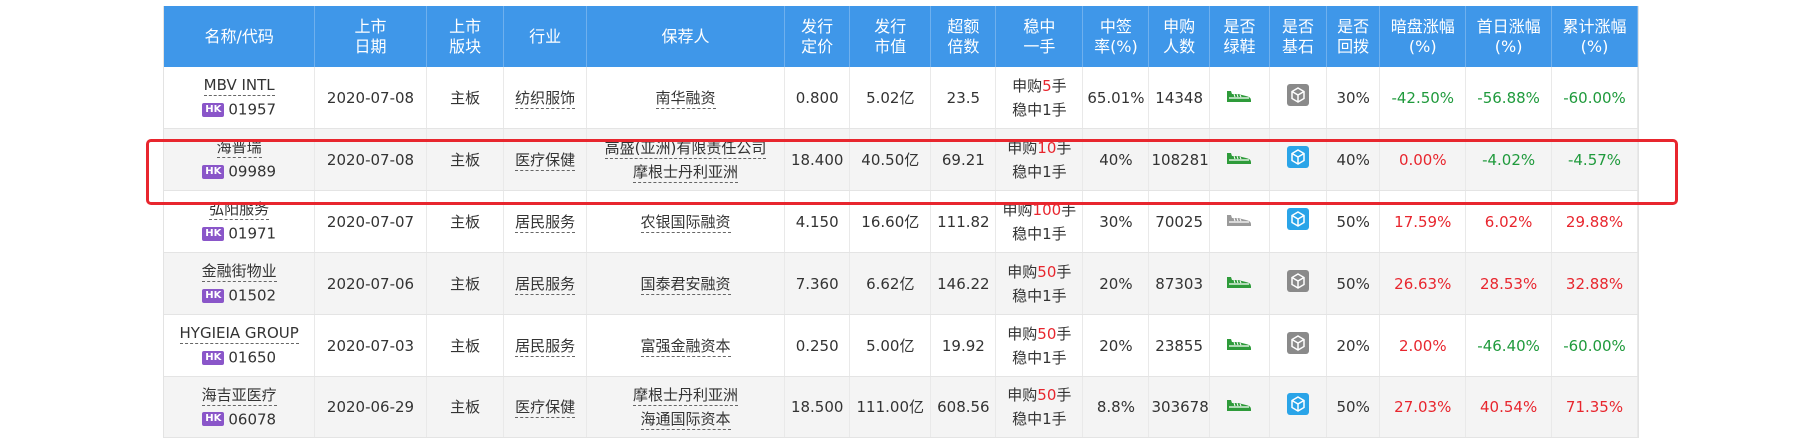 This screenshot has height=447, width=1809. I want to click on stock-name-link: HYGIEIA GROUP, so click(239, 333).